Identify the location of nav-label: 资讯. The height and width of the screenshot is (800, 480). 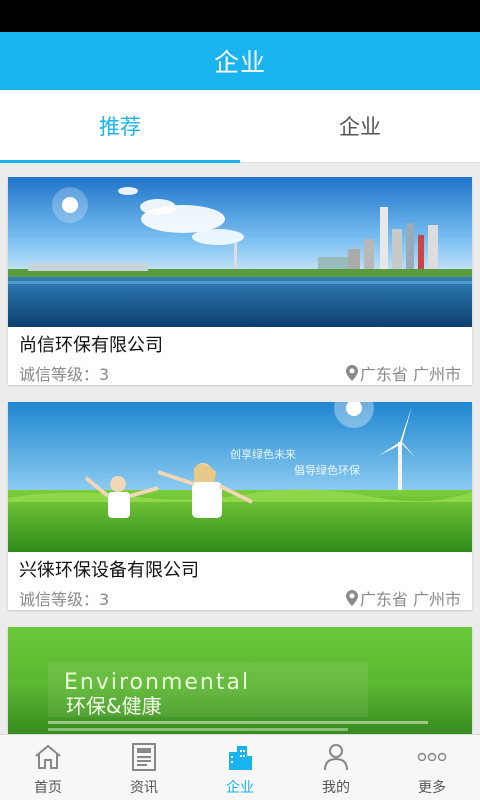
(144, 788).